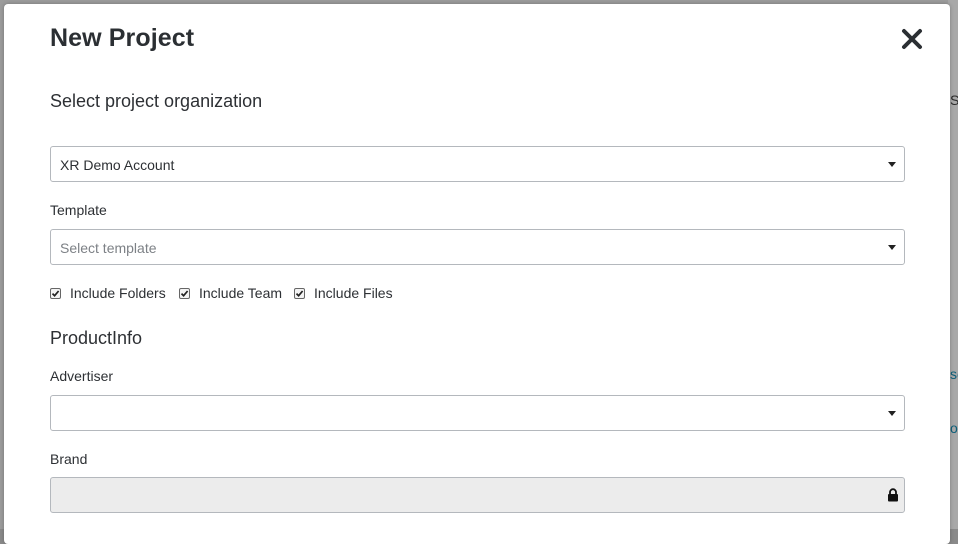  Describe the element at coordinates (893, 497) in the screenshot. I see `lock-icon` at that location.